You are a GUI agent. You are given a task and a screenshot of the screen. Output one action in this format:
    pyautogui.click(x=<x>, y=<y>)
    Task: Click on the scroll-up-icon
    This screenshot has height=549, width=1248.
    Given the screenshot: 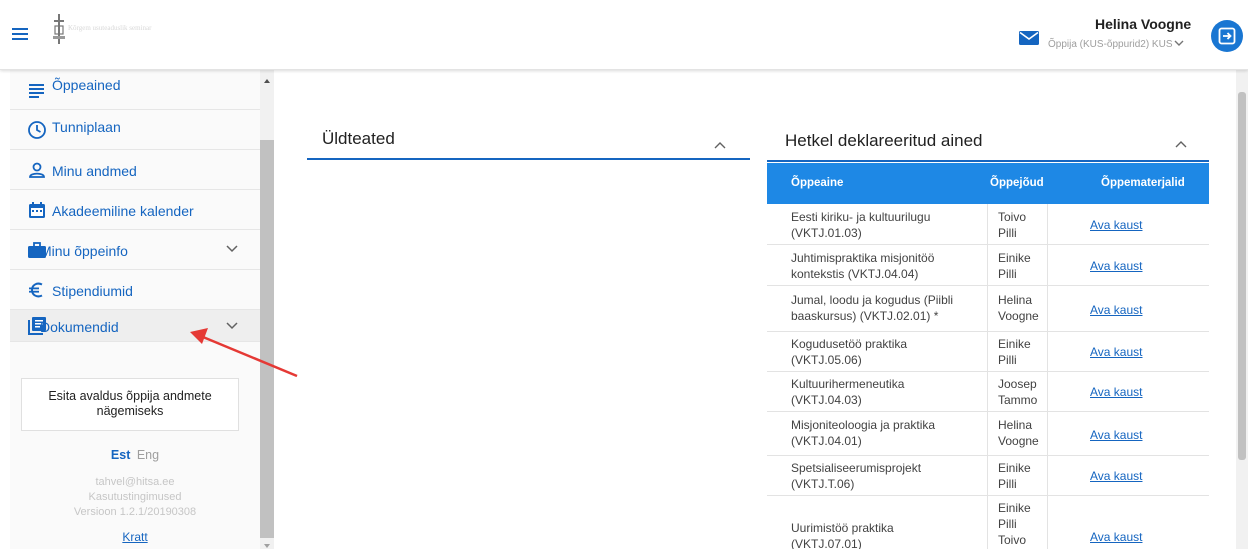 What is the action you would take?
    pyautogui.click(x=267, y=81)
    